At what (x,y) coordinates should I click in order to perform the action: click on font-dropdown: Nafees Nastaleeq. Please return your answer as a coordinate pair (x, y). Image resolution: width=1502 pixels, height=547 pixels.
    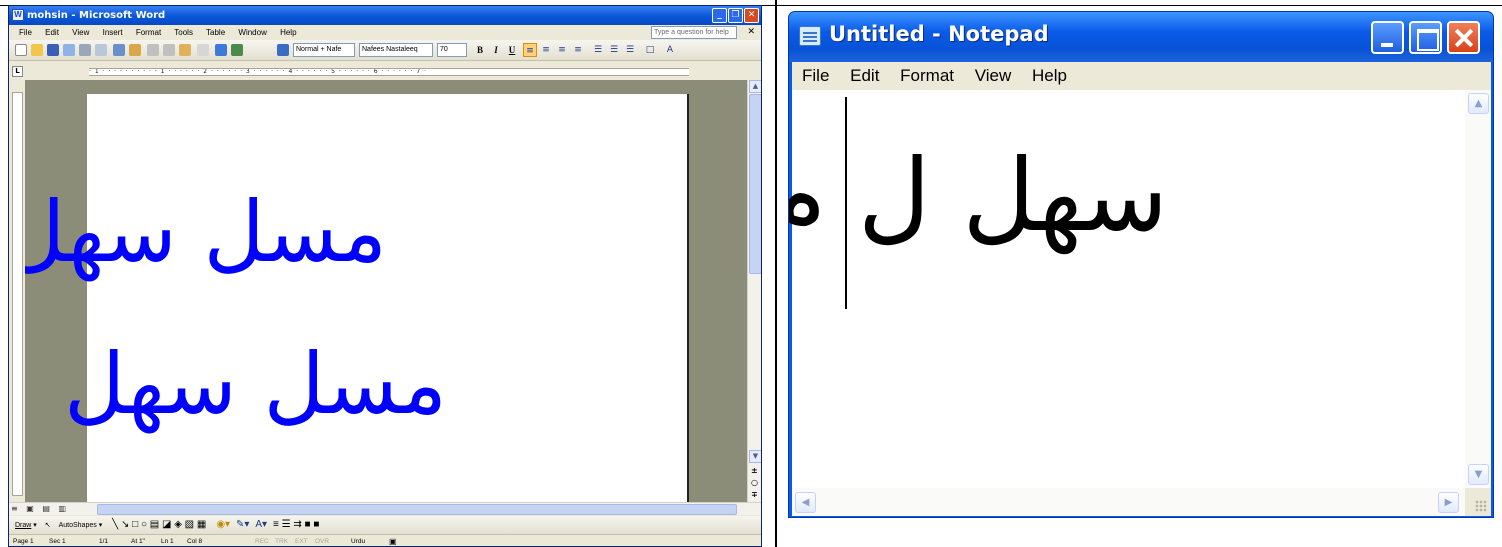
    Looking at the image, I should click on (396, 50).